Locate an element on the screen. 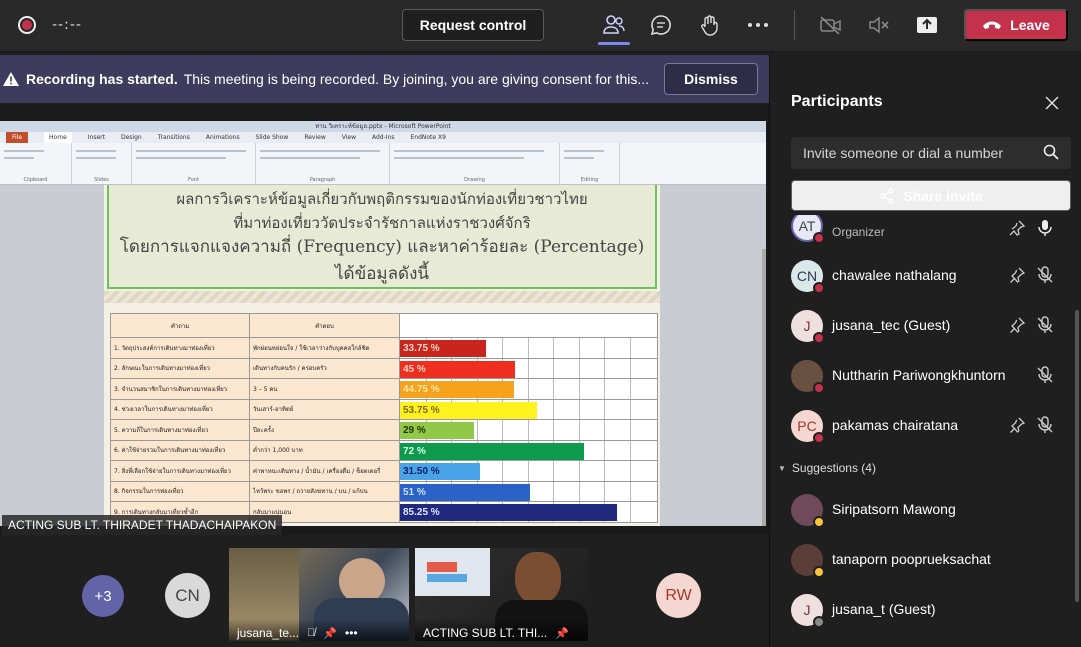 The width and height of the screenshot is (1081, 647). suggestions-header: ▼ Suggestions (4) is located at coordinates (827, 468).